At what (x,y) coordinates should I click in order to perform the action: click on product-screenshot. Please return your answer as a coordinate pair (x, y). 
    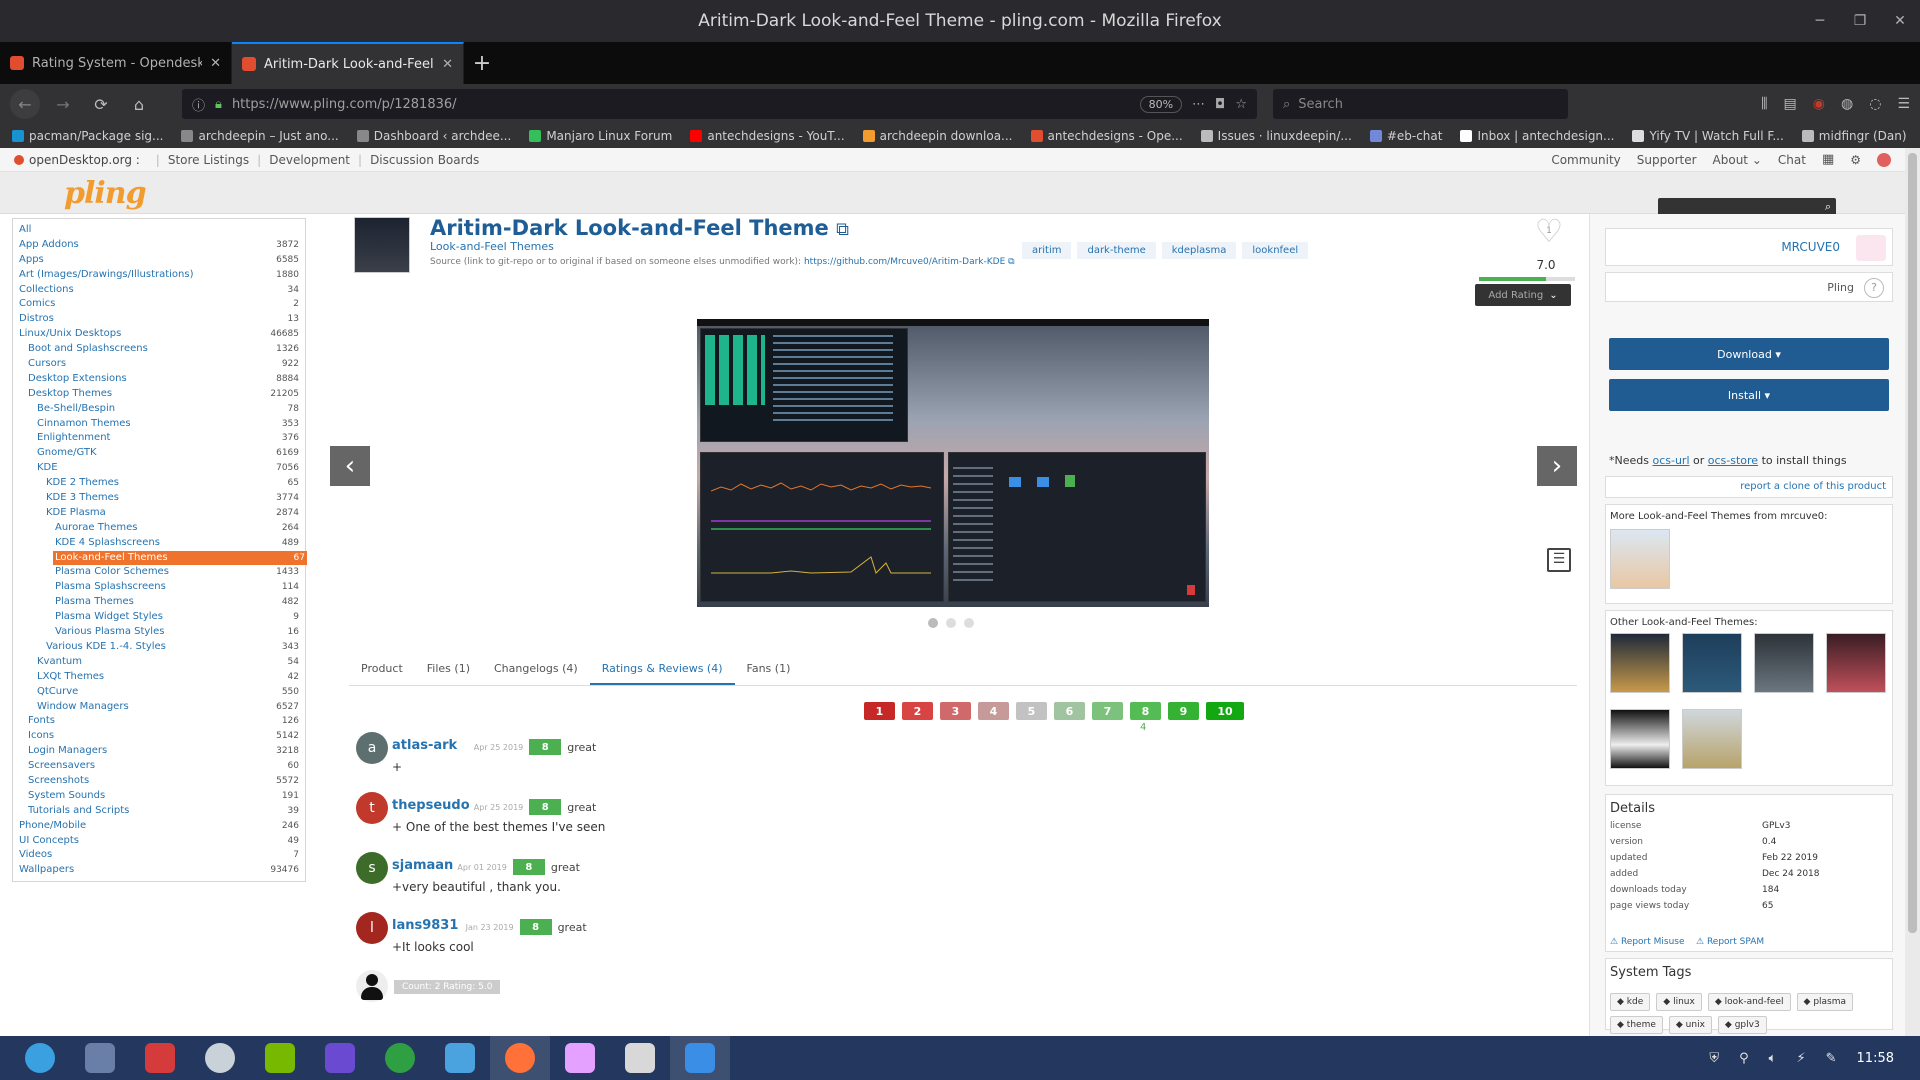
    Looking at the image, I should click on (953, 463).